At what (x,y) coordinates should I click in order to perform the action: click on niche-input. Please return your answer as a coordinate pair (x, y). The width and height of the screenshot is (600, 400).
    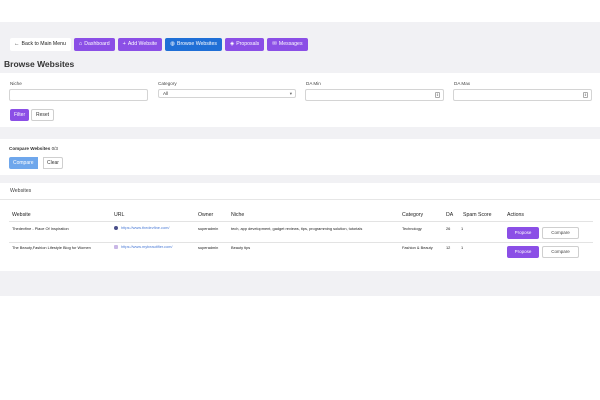
    Looking at the image, I should click on (78, 95).